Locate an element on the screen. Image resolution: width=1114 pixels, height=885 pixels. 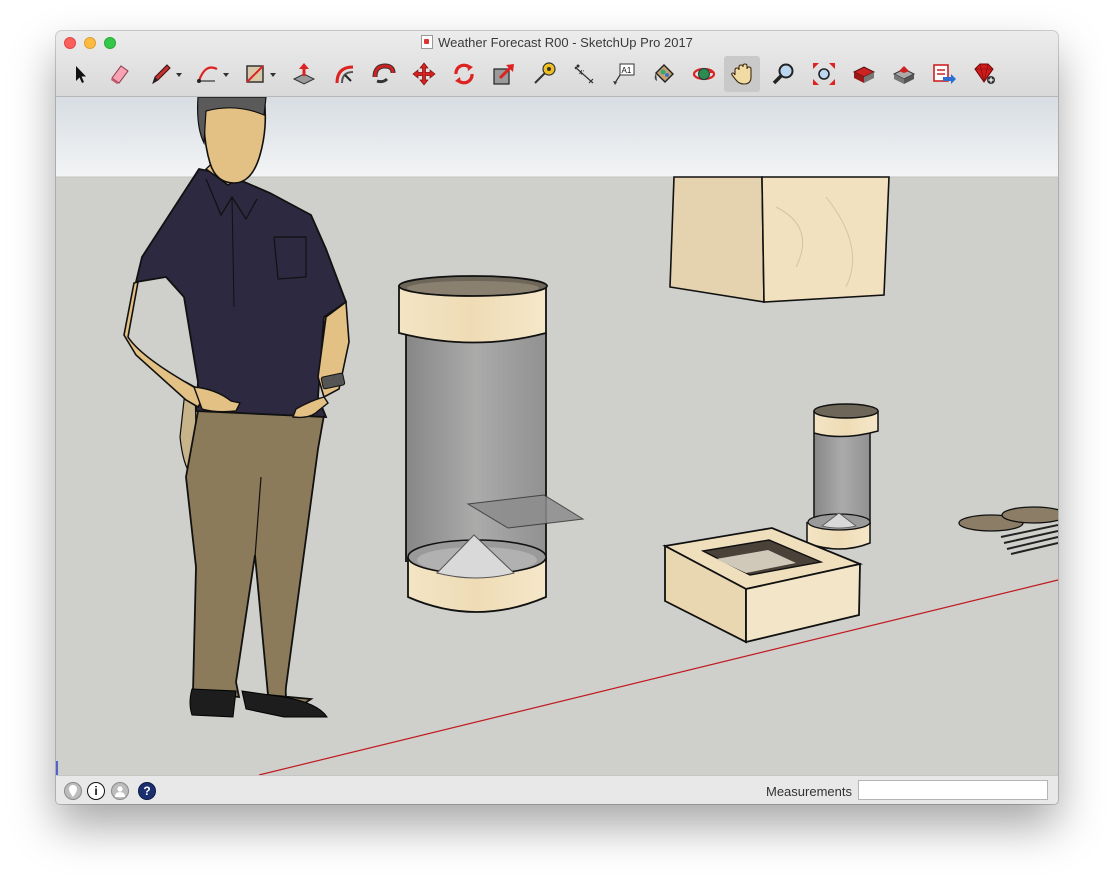
shape-tool-button is located at coordinates (256, 74).